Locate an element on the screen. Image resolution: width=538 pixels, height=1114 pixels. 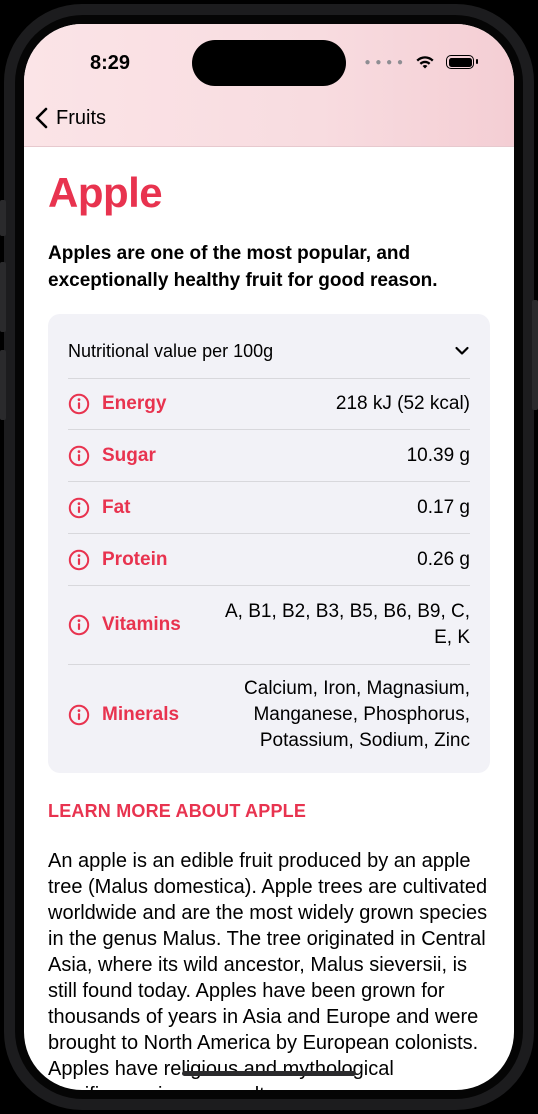
navigation-header: 8:29 ● ● ● ● Fruits is located at coordinates (269, 85).